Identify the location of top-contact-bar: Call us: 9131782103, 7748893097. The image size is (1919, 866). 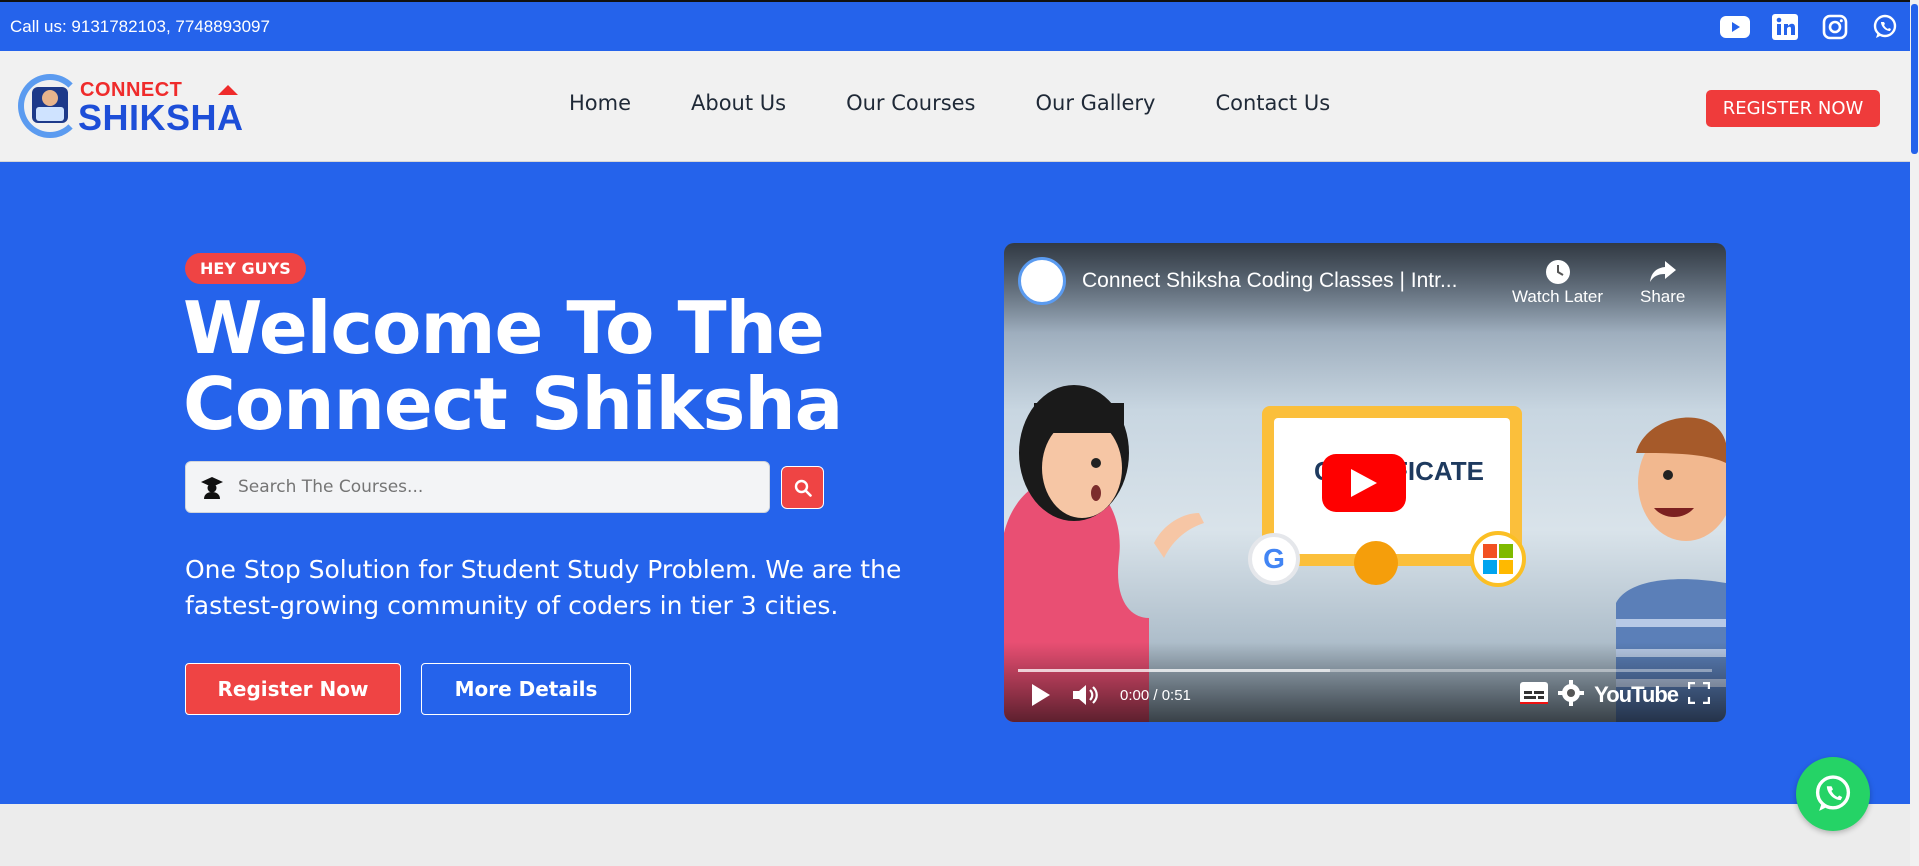
(955, 25).